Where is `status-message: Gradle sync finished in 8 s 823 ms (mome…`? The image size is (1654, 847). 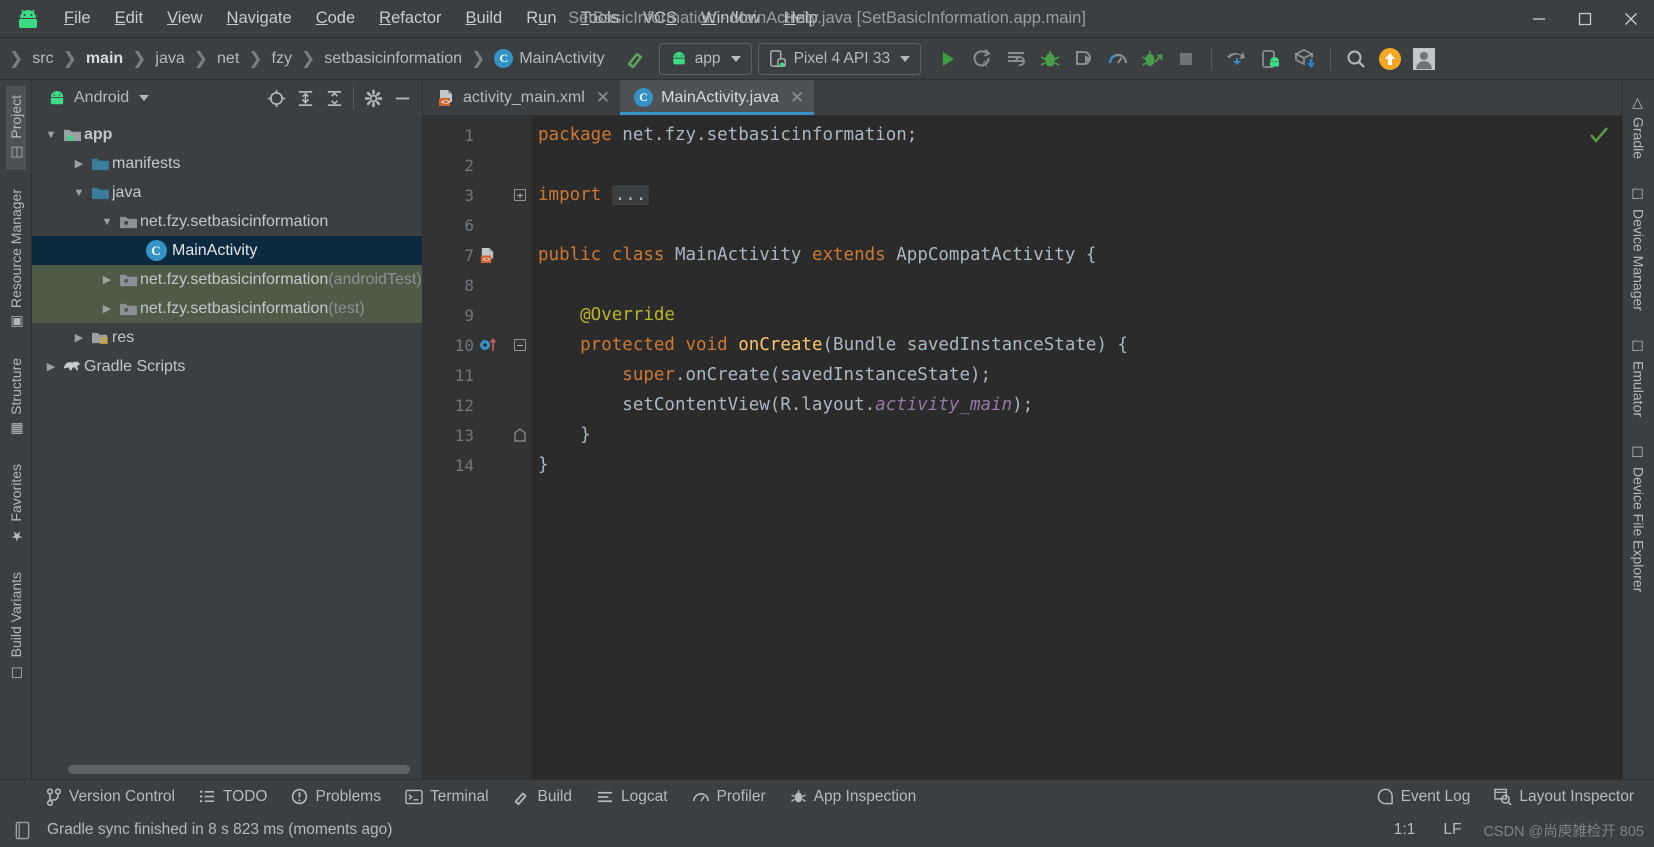 status-message: Gradle sync finished in 8 s 823 ms (mome… is located at coordinates (219, 830).